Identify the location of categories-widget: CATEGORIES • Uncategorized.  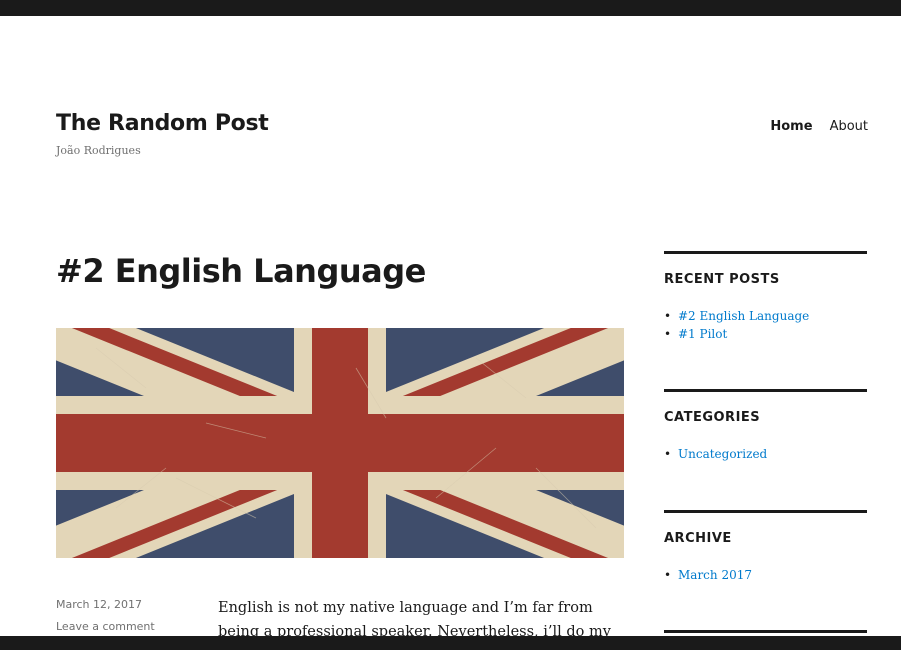
(765, 426).